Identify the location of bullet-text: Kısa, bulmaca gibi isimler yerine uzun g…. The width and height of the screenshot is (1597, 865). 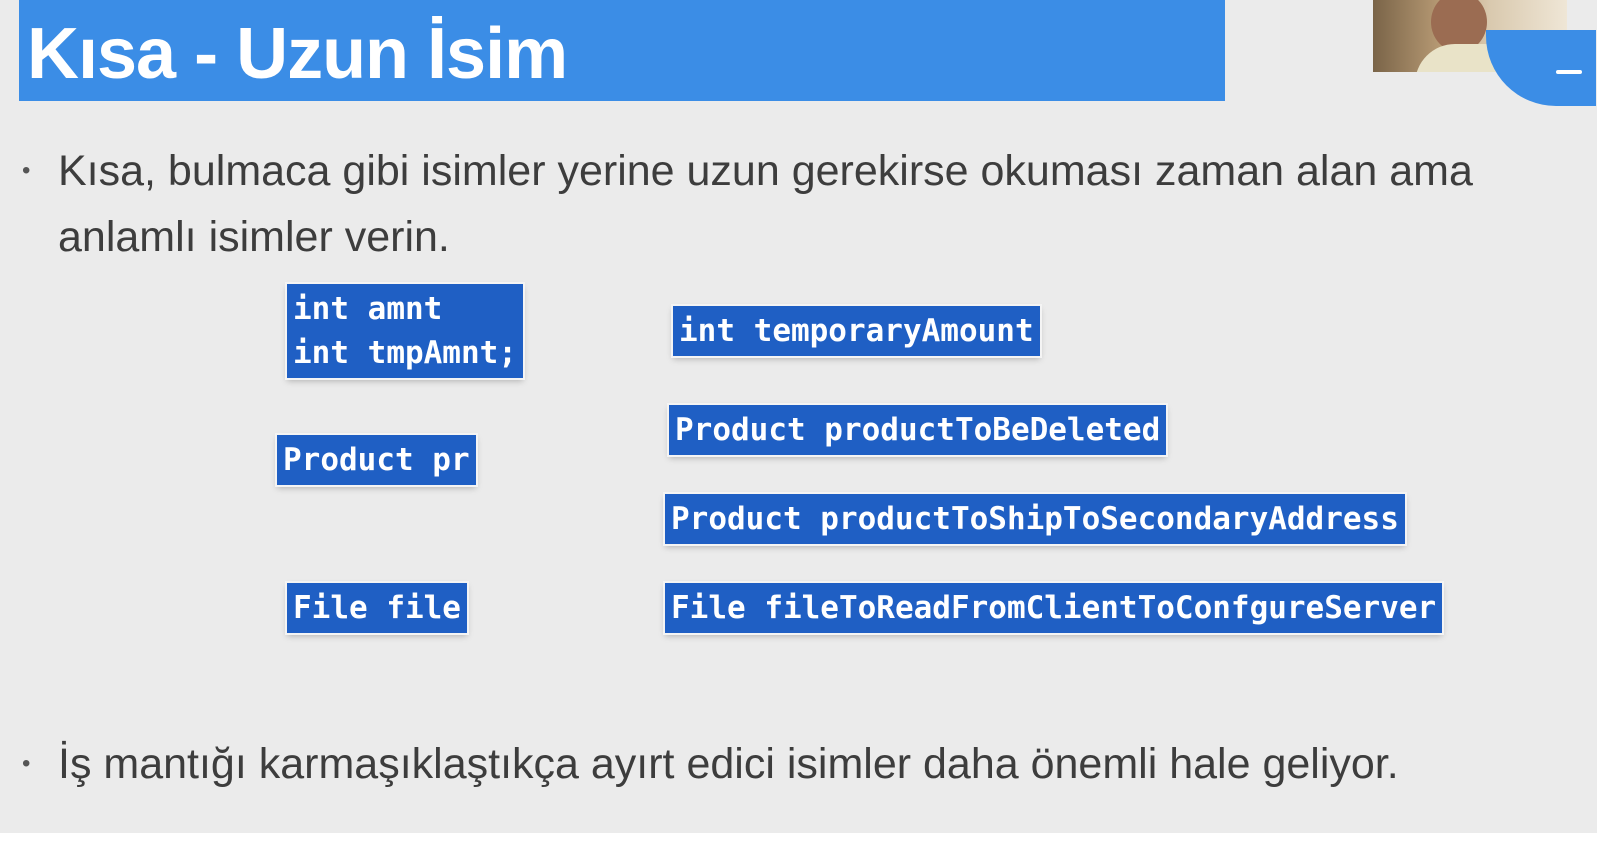
(765, 204).